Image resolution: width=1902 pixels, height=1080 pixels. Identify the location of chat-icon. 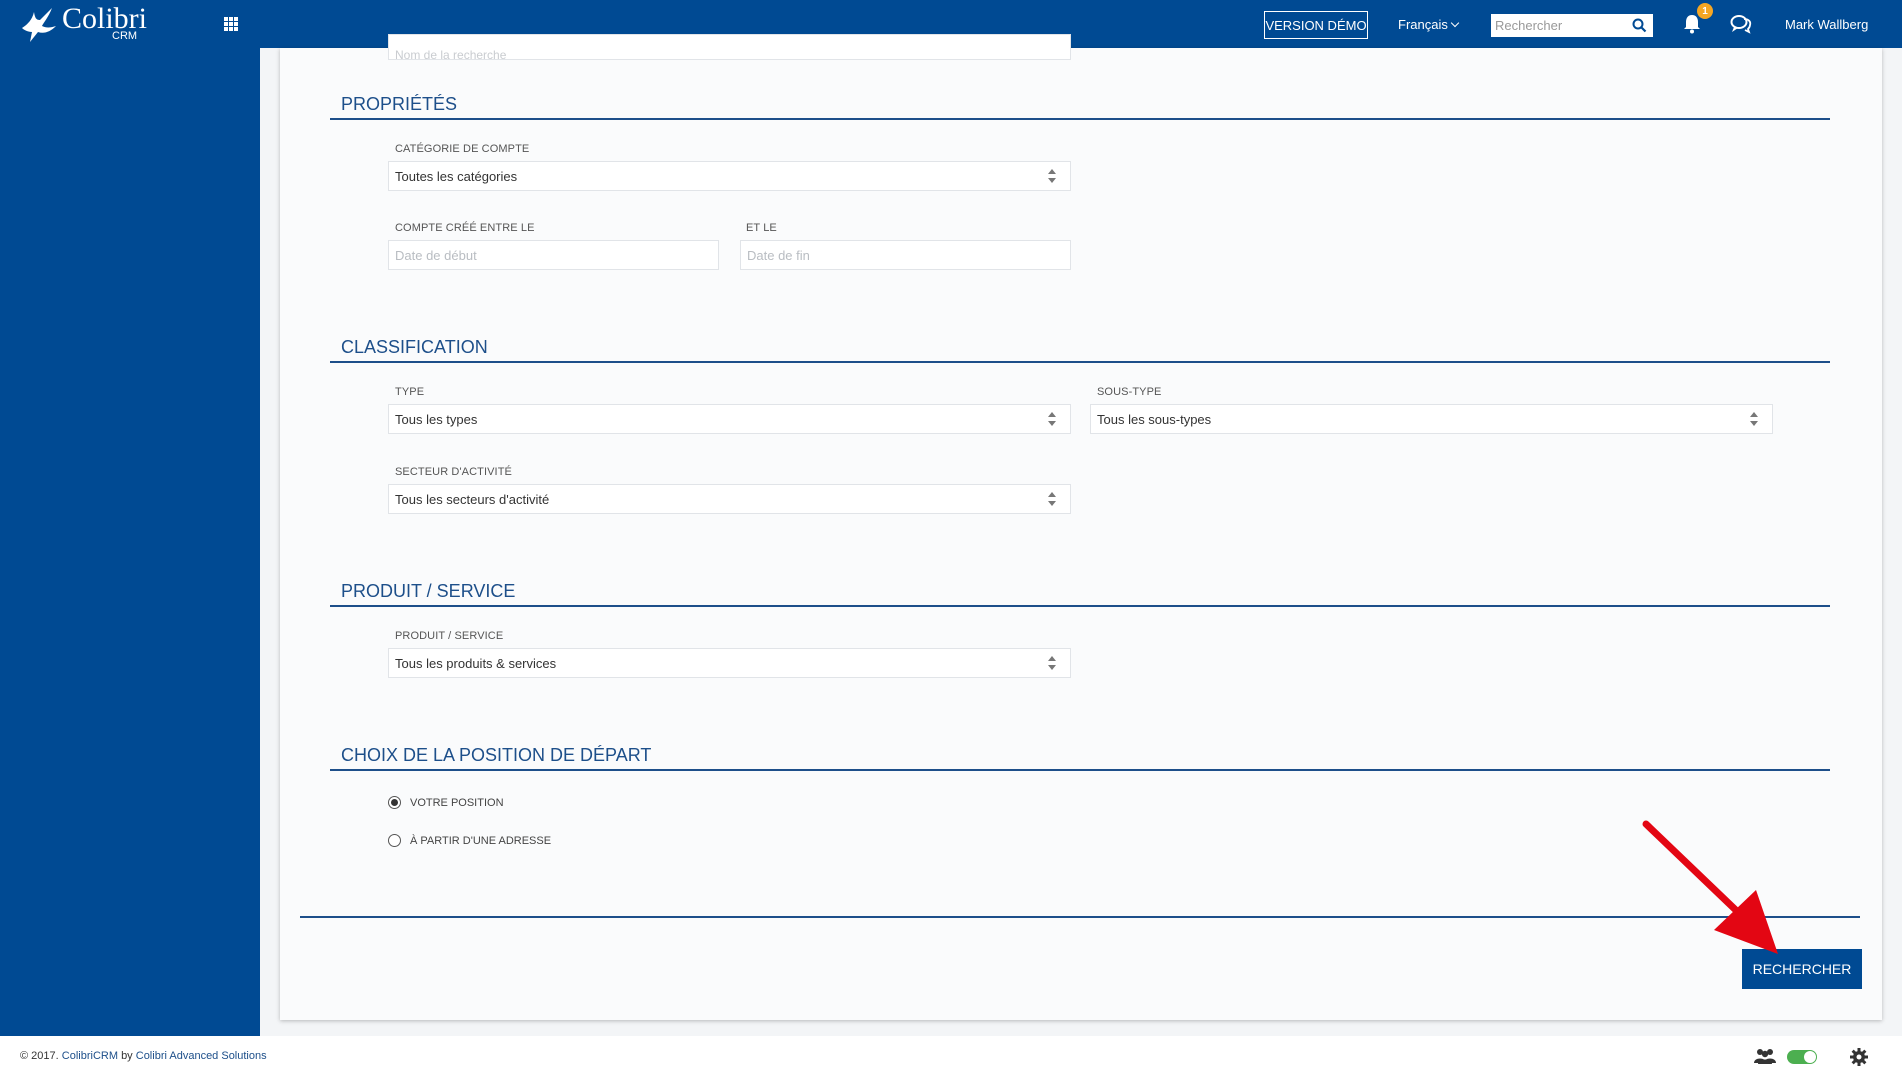
(1741, 24).